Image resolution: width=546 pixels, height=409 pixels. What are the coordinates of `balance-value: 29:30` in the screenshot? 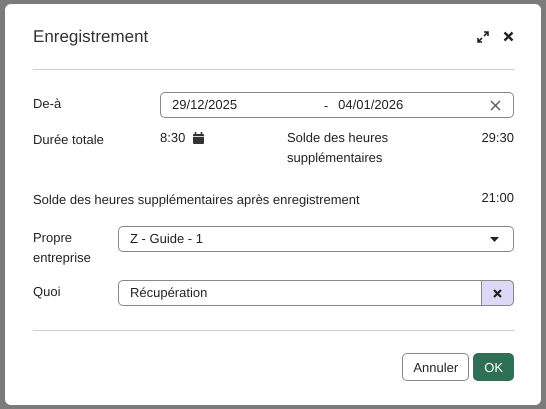 It's located at (497, 138).